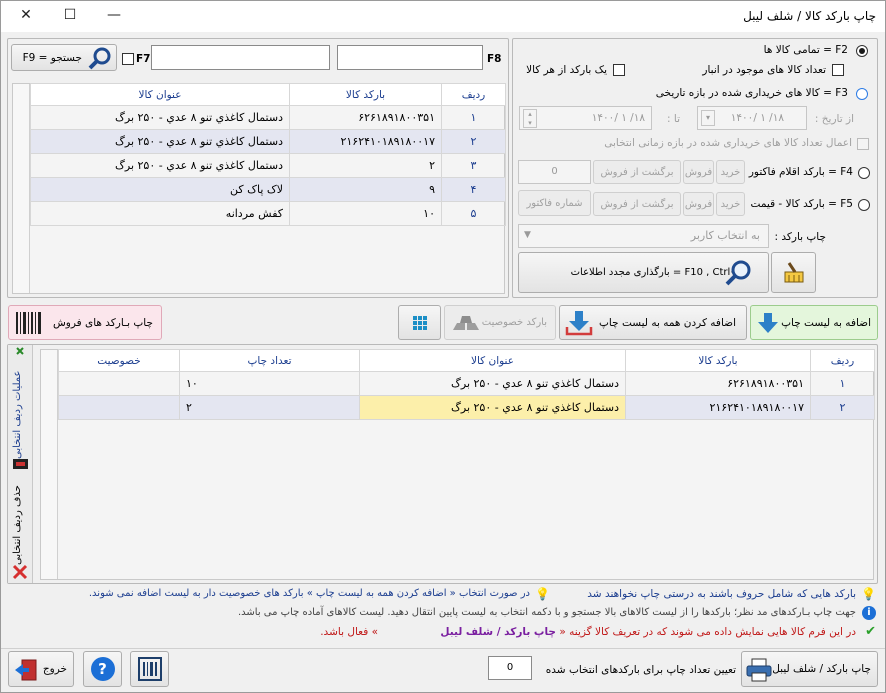  Describe the element at coordinates (862, 94) in the screenshot. I see `f3-radio` at that location.